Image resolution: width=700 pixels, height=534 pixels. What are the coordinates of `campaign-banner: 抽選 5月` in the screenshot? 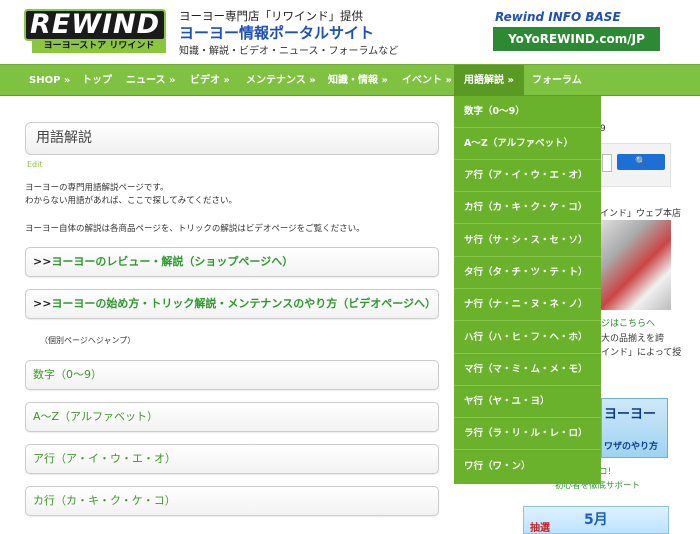 It's located at (596, 520).